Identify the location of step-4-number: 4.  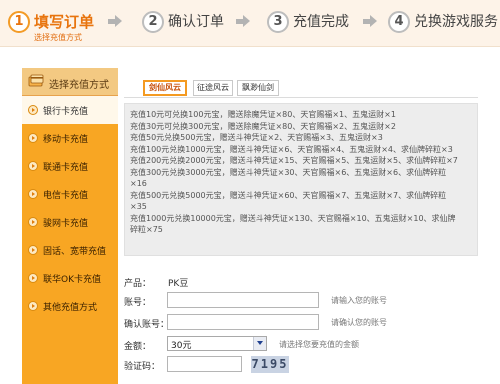
(399, 22).